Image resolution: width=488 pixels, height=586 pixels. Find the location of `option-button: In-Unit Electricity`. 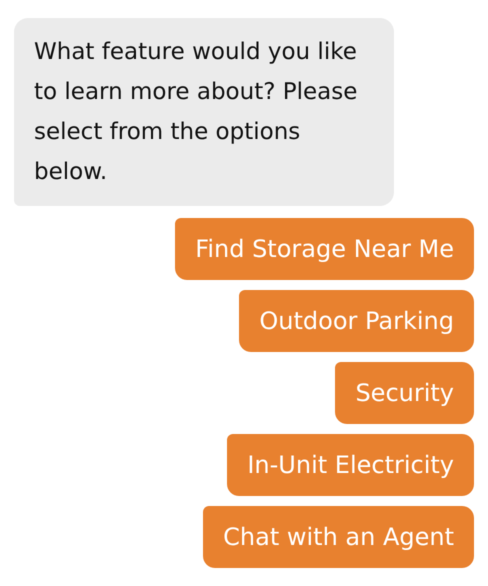

option-button: In-Unit Electricity is located at coordinates (350, 465).